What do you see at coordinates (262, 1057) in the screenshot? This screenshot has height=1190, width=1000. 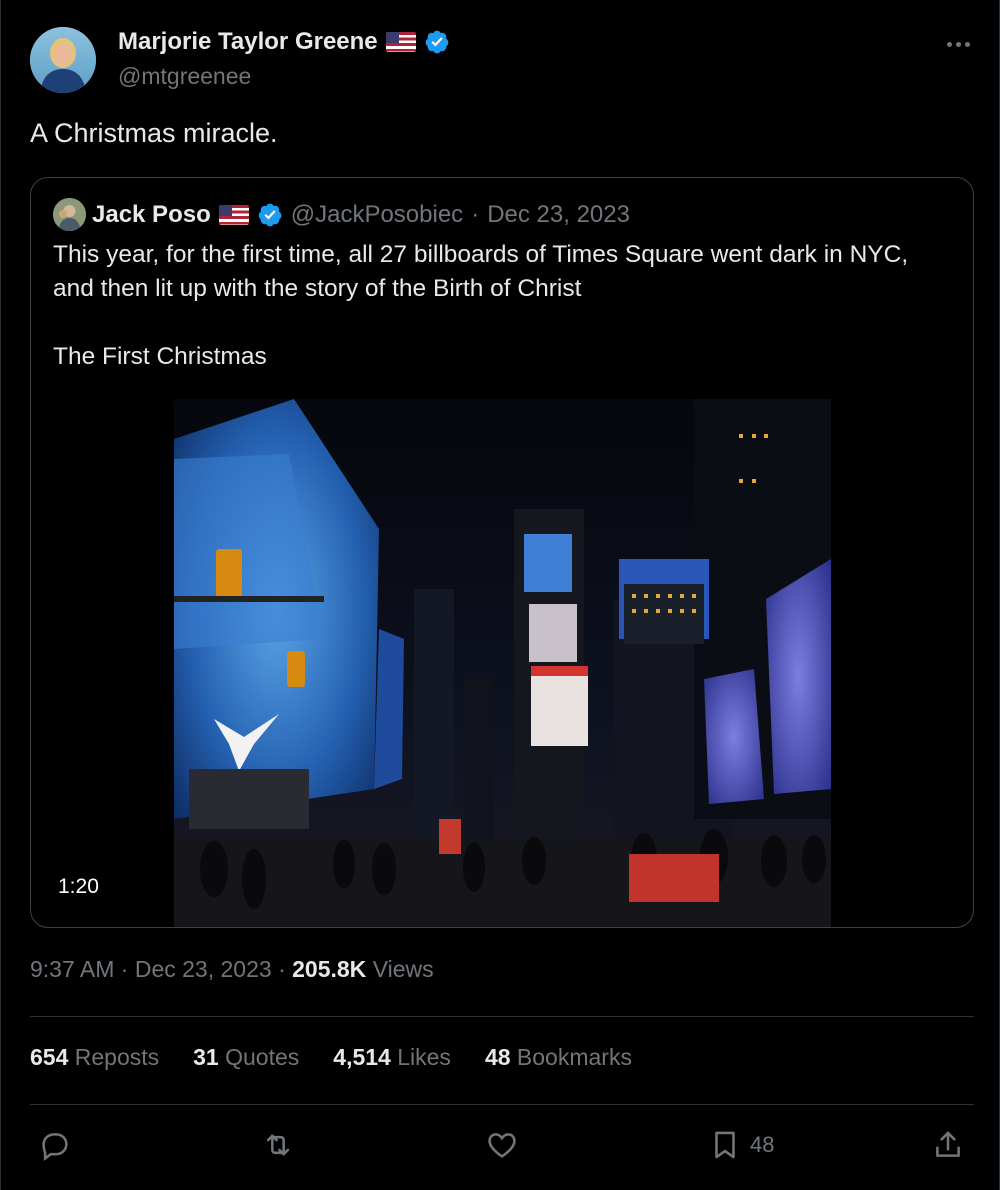 I see `stat-label: Quotes` at bounding box center [262, 1057].